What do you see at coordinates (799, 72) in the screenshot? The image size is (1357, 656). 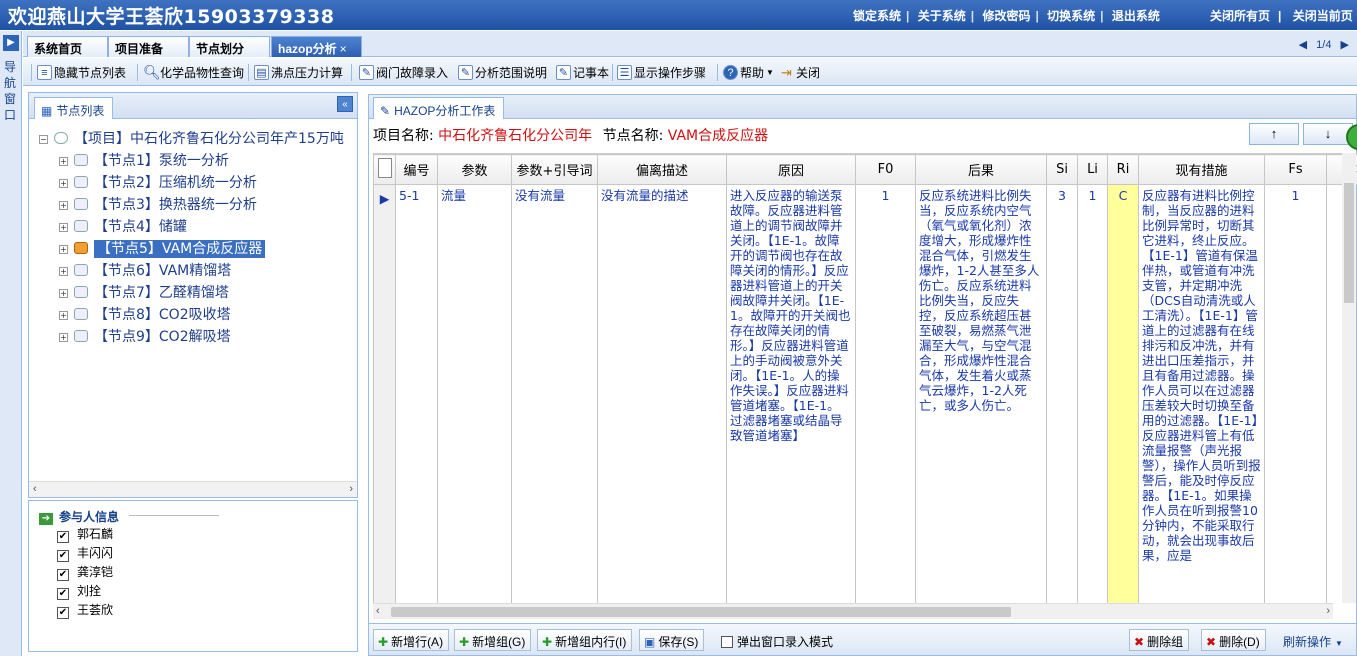 I see `close-button: ⇥ 关闭` at bounding box center [799, 72].